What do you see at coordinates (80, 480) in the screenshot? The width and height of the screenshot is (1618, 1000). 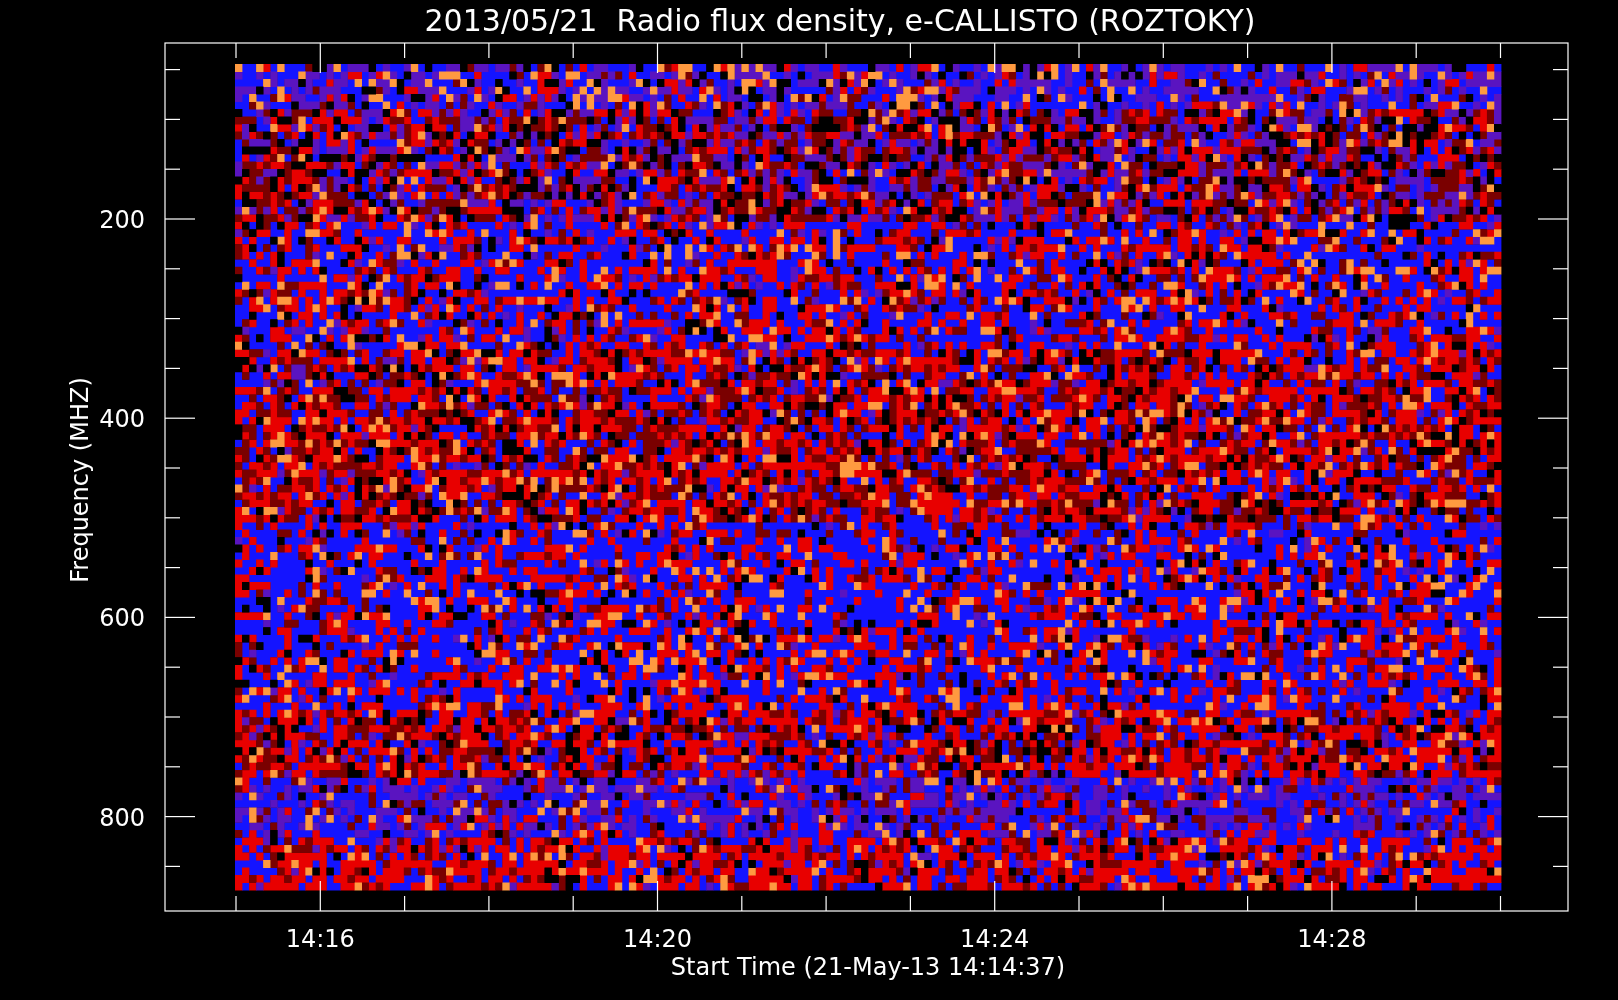 I see `y-axis-label: Frequency (MHZ)` at bounding box center [80, 480].